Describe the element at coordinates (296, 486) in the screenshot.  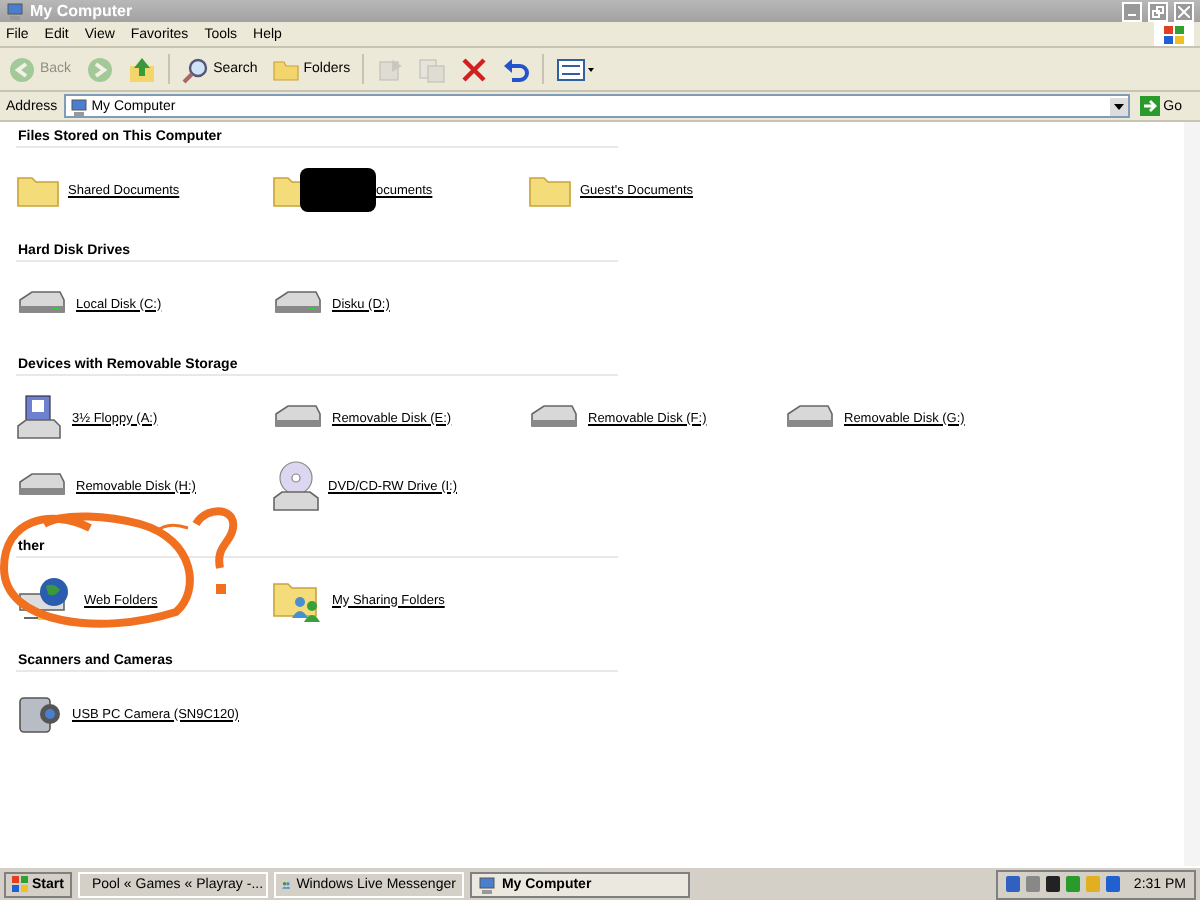
I see `disc-drive-icon` at that location.